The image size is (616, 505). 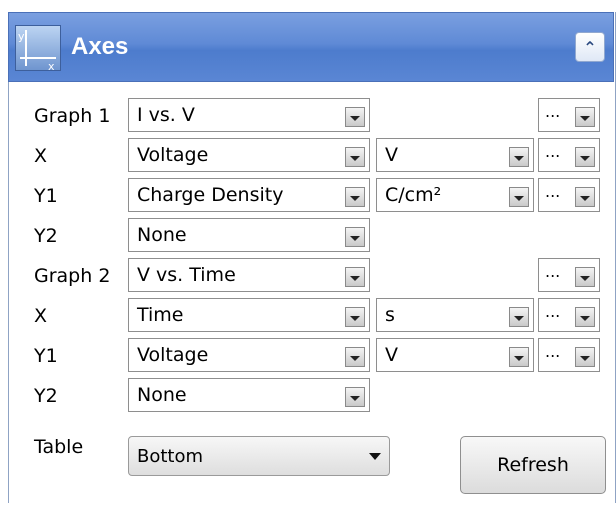 I want to click on graph1-value: I vs. V, so click(x=166, y=115).